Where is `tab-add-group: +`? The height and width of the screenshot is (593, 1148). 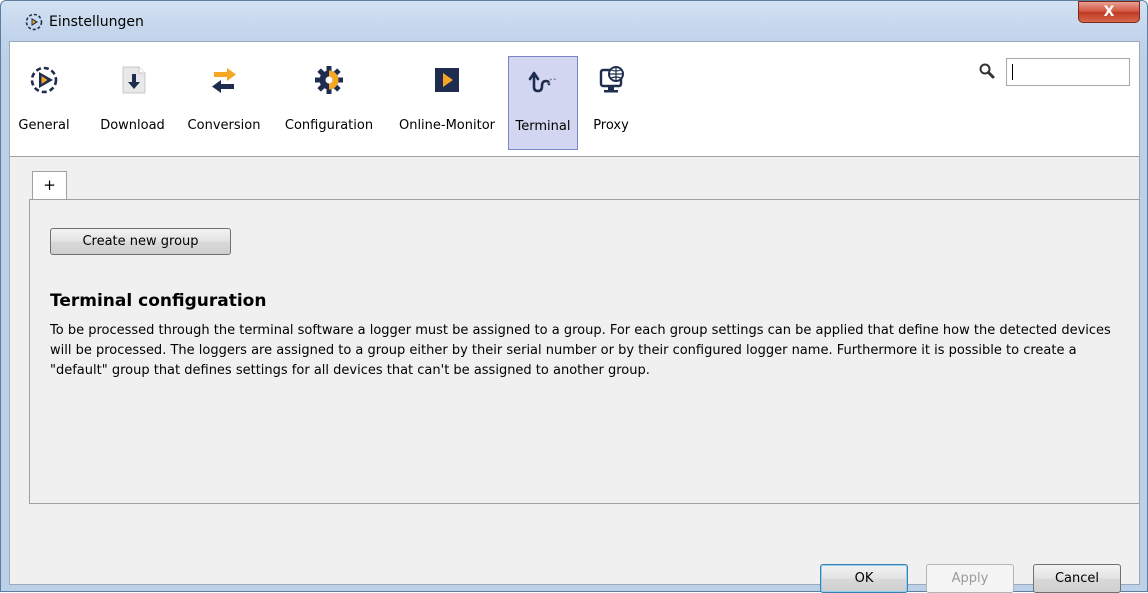
tab-add-group: + is located at coordinates (49, 185).